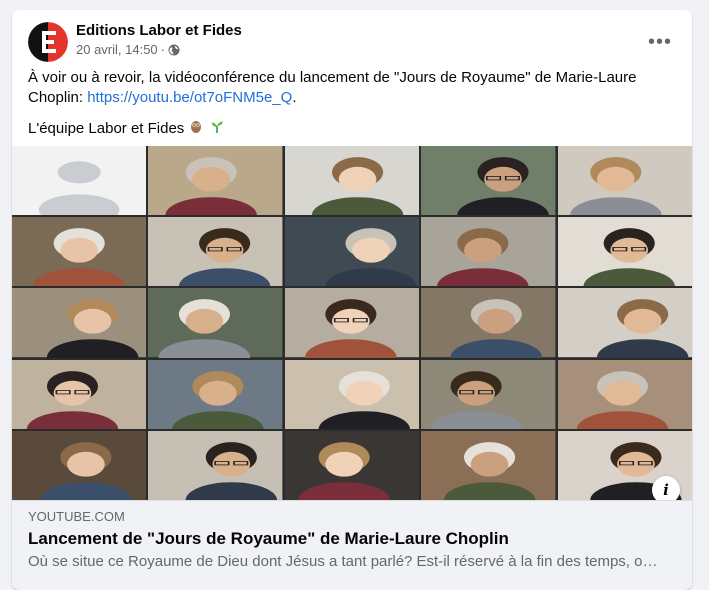  I want to click on post-text-line2: L'équipe Labor et Fides, so click(348, 129).